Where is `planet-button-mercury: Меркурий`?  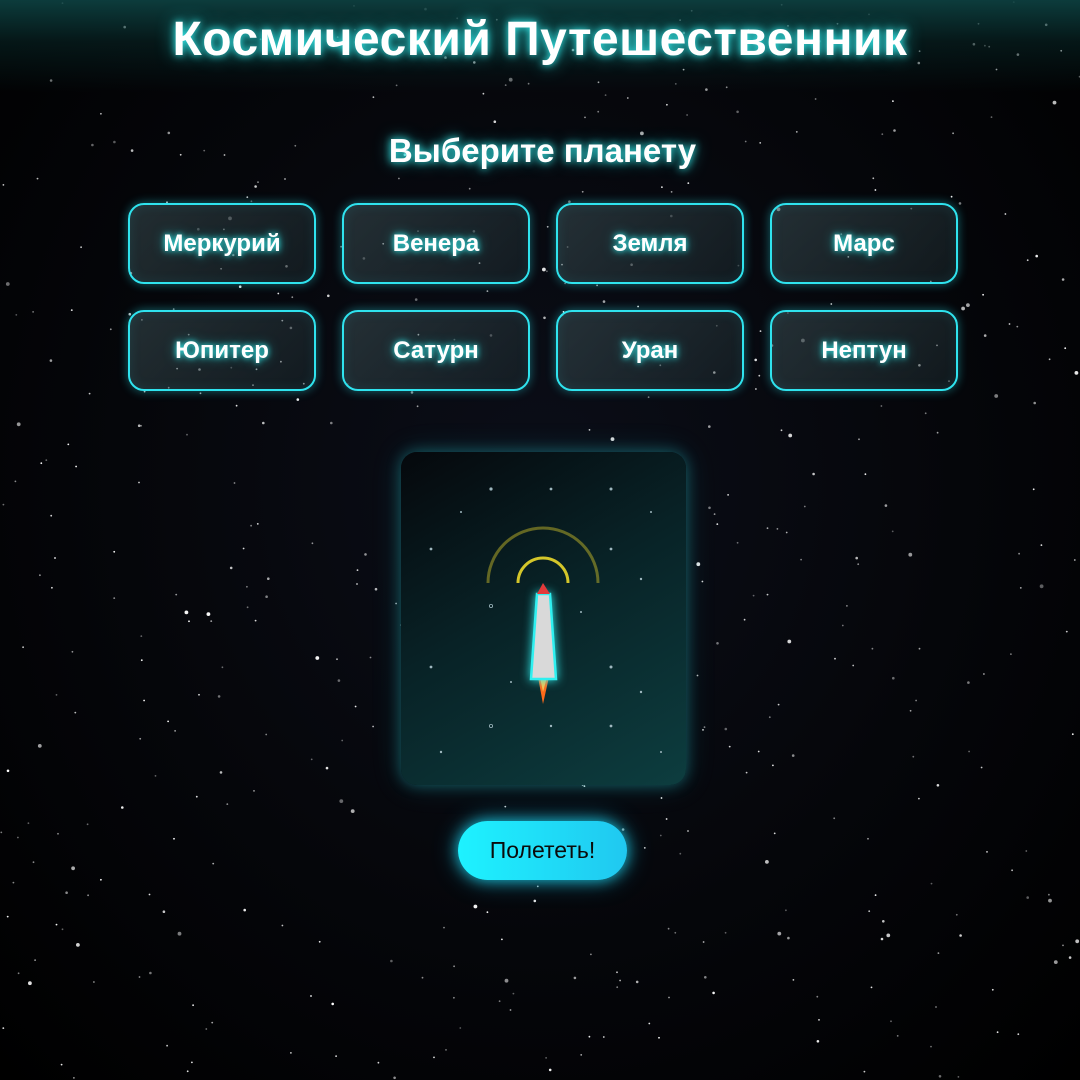
planet-button-mercury: Меркурий is located at coordinates (222, 243).